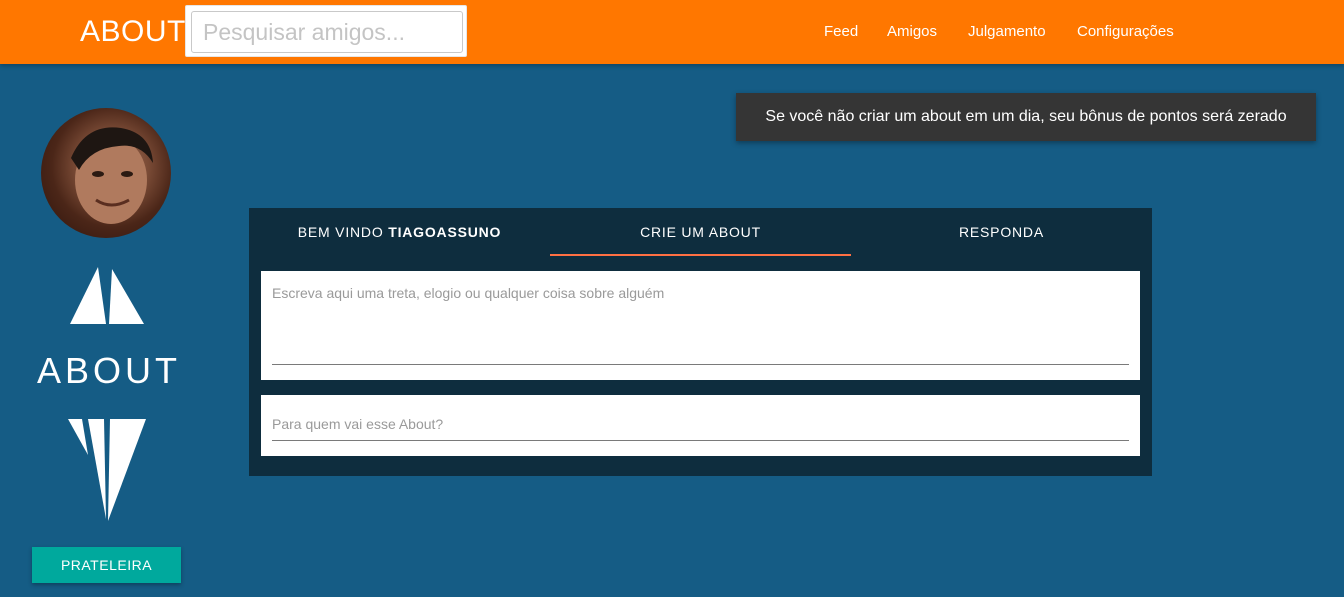 This screenshot has height=597, width=1344. Describe the element at coordinates (1001, 232) in the screenshot. I see `tab-reply: RESPONDA` at that location.